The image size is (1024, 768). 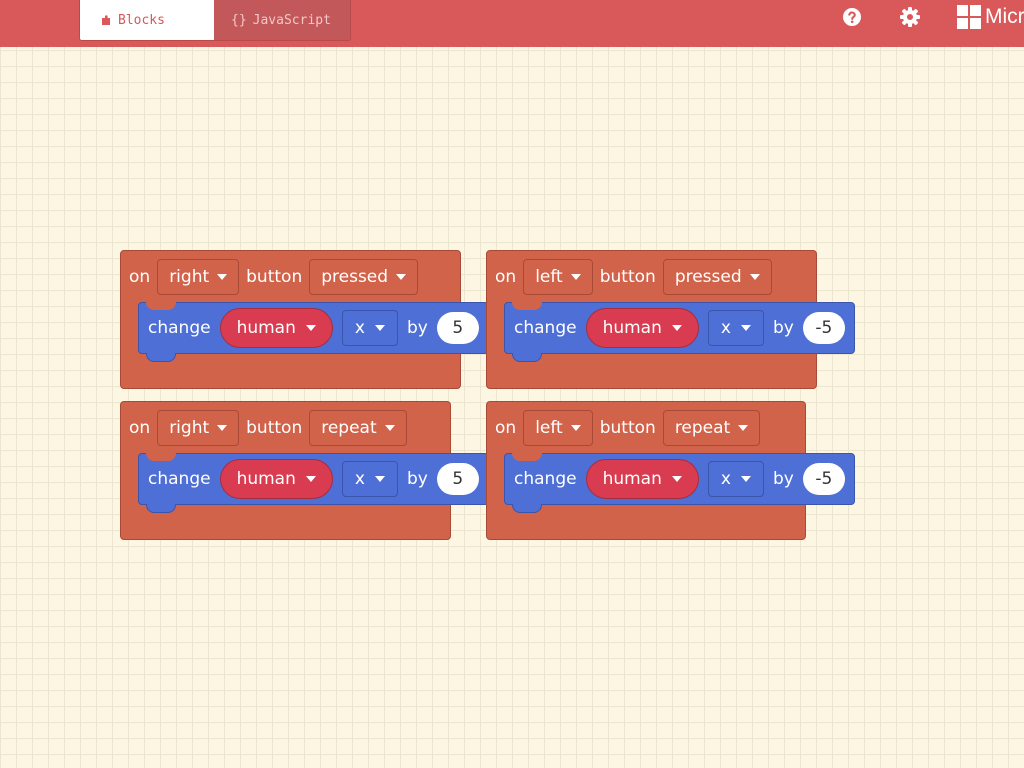 What do you see at coordinates (969, 17) in the screenshot?
I see `windows-logo-icon` at bounding box center [969, 17].